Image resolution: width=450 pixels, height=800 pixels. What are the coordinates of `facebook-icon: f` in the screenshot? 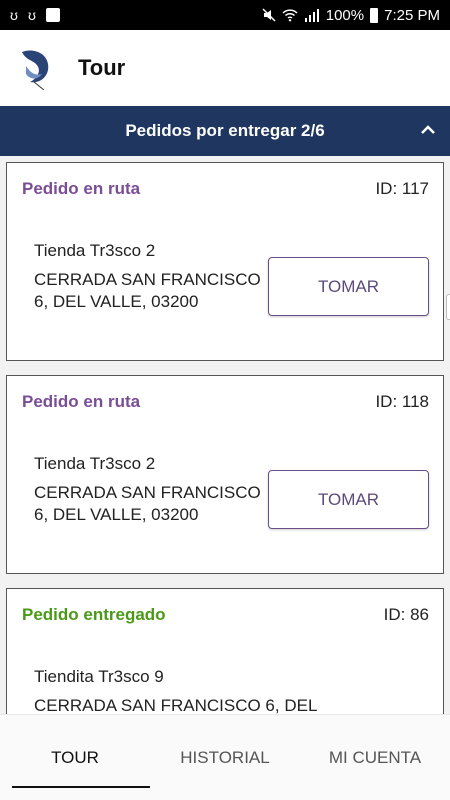 It's located at (52, 15).